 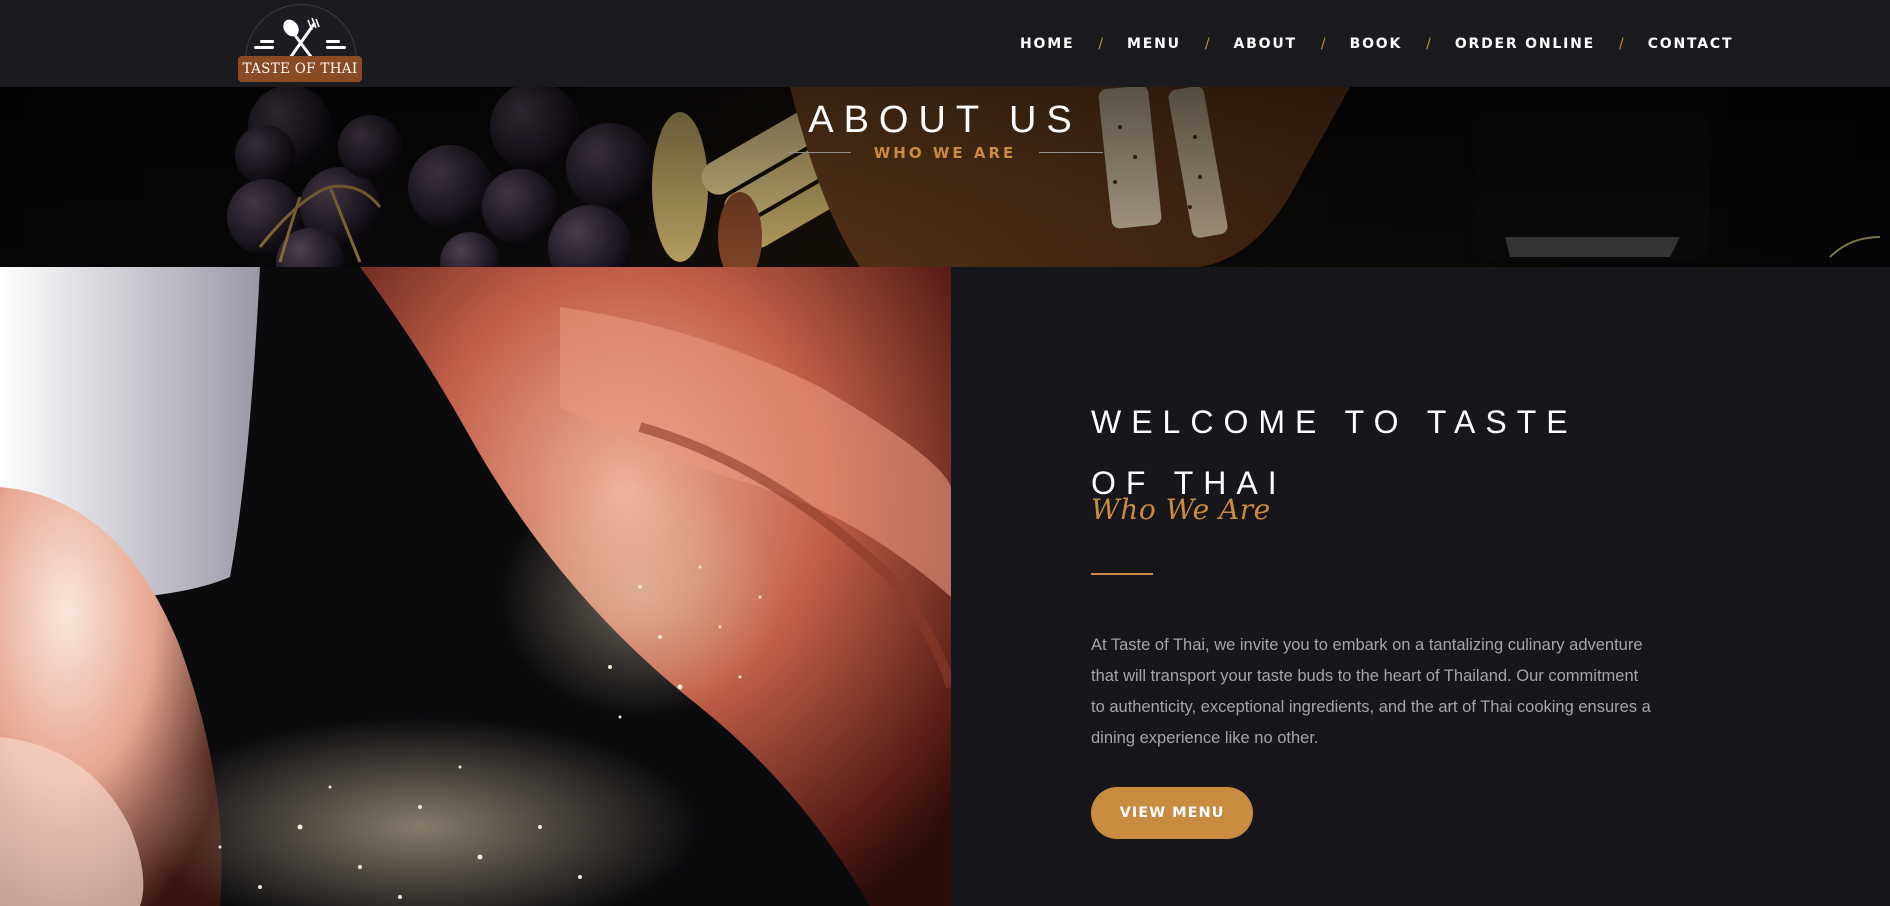 I want to click on nav-about: ABOUT, so click(x=1265, y=44).